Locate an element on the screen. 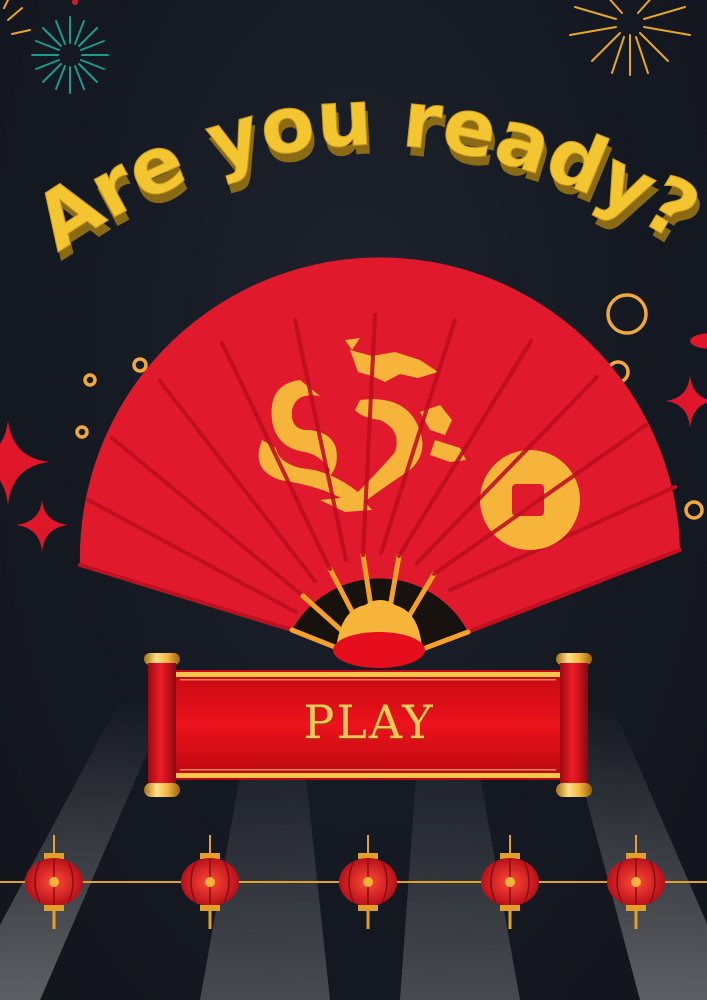  play-button is located at coordinates (368, 725).